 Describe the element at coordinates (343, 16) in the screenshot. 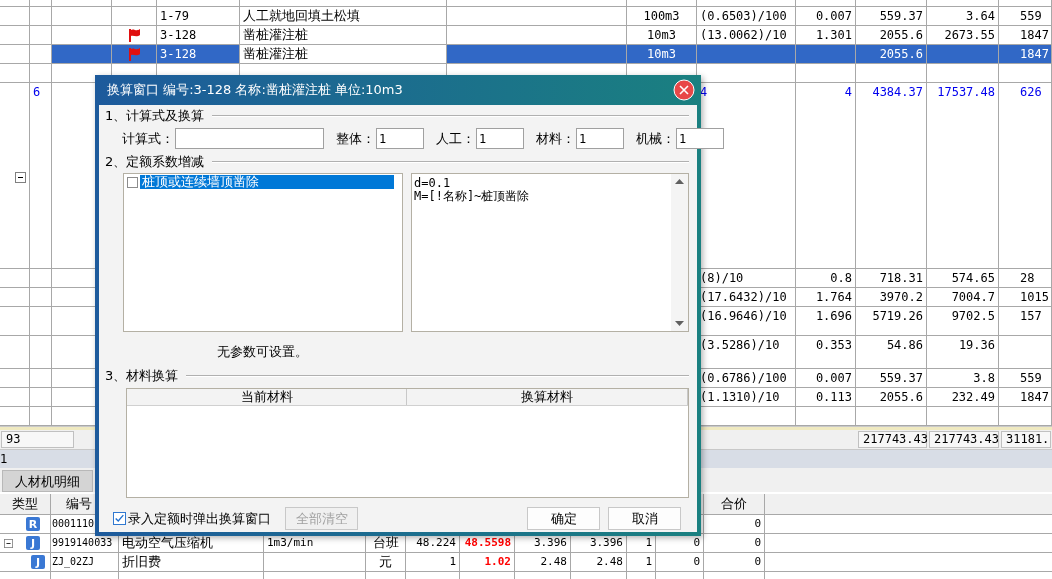

I see `table-cell: 人工就地回填土松填` at that location.